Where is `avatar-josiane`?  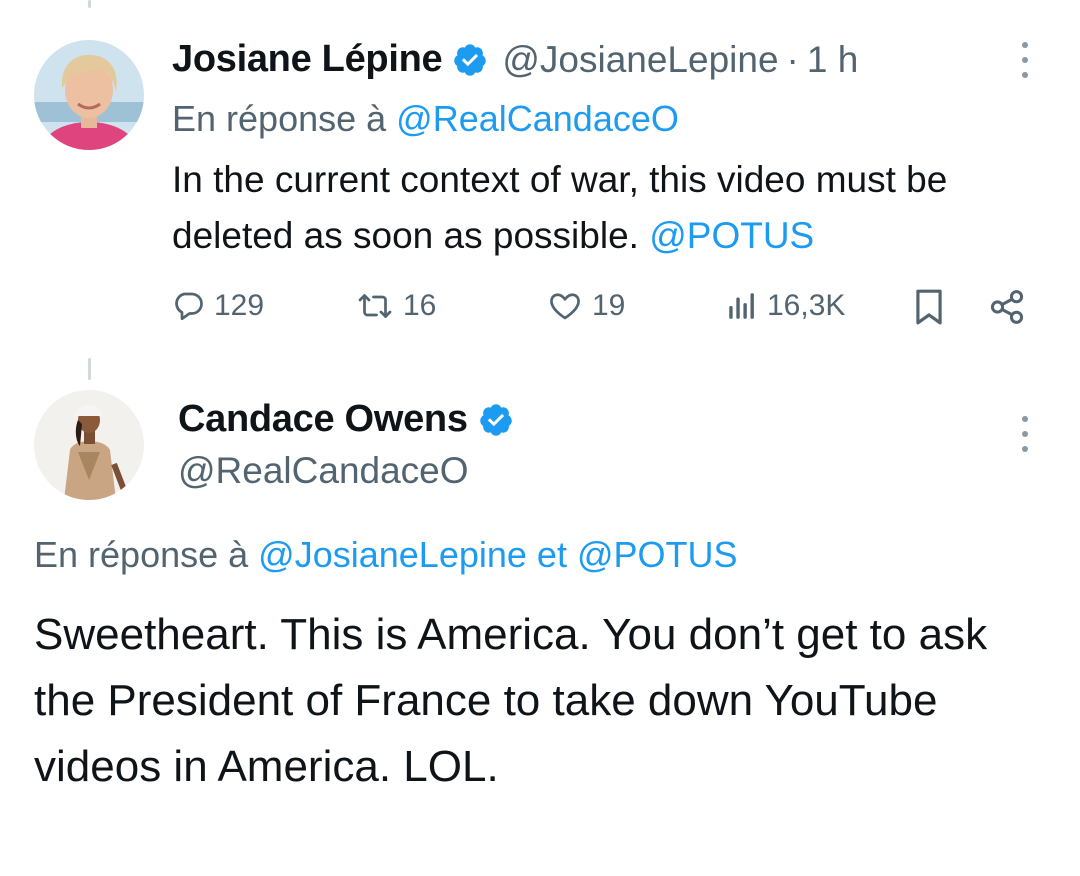
avatar-josiane is located at coordinates (89, 95).